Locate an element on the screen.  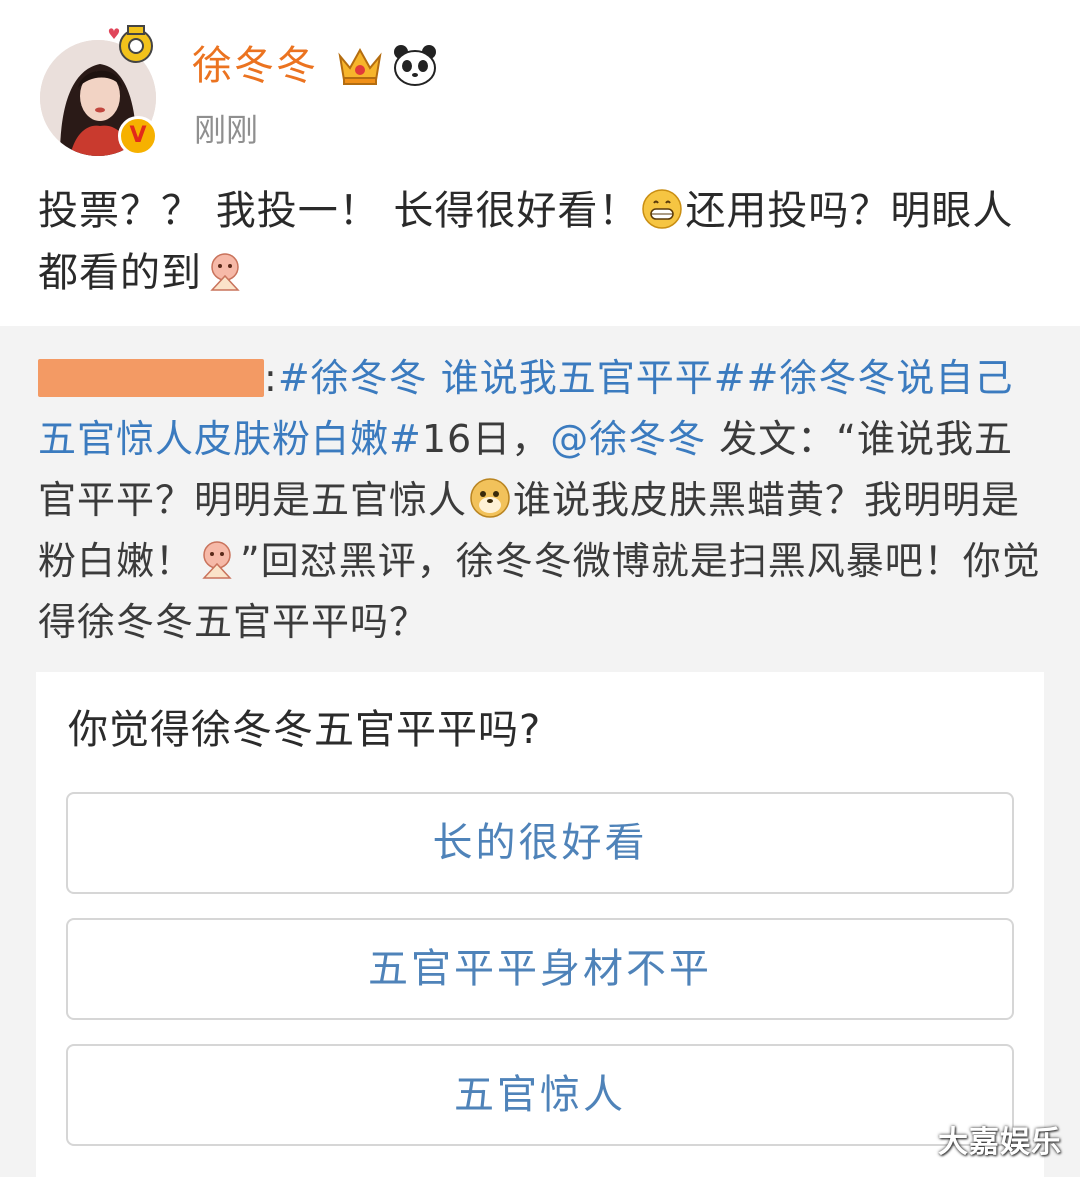
mention-link: @徐冬冬 is located at coordinates (628, 439).